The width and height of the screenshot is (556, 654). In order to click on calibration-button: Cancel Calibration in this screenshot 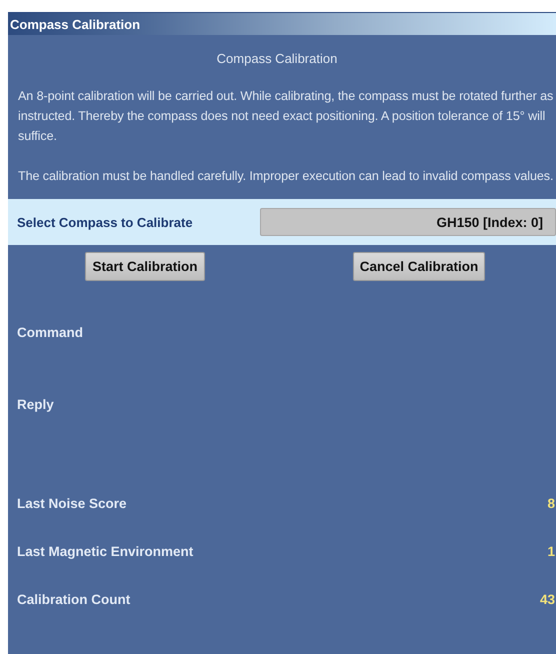, I will do `click(419, 266)`.